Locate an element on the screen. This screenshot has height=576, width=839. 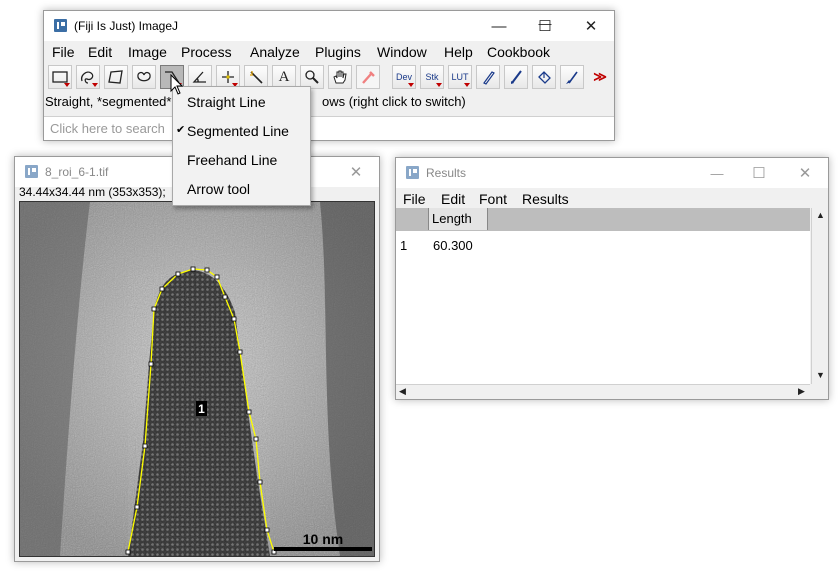
imagej-toolbar: A Dev Stk LUT ≫ is located at coordinates (329, 77).